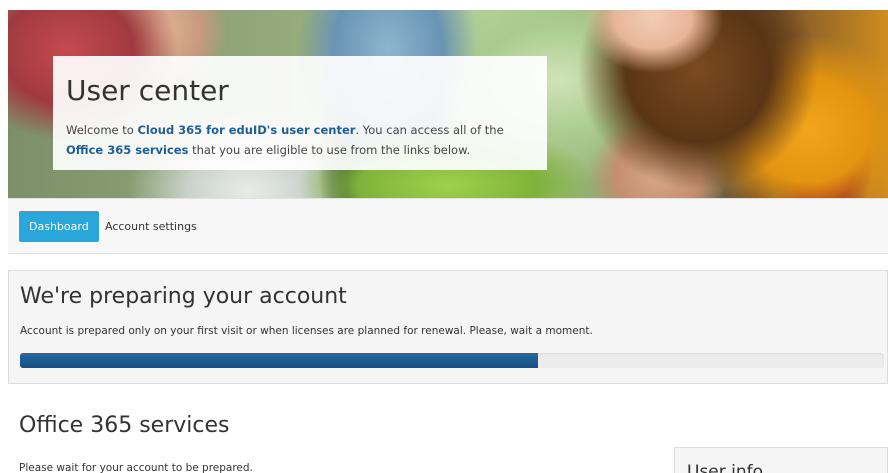 Image resolution: width=888 pixels, height=473 pixels. Describe the element at coordinates (102, 130) in the screenshot. I see `welcome-text-1: Welcome to` at that location.